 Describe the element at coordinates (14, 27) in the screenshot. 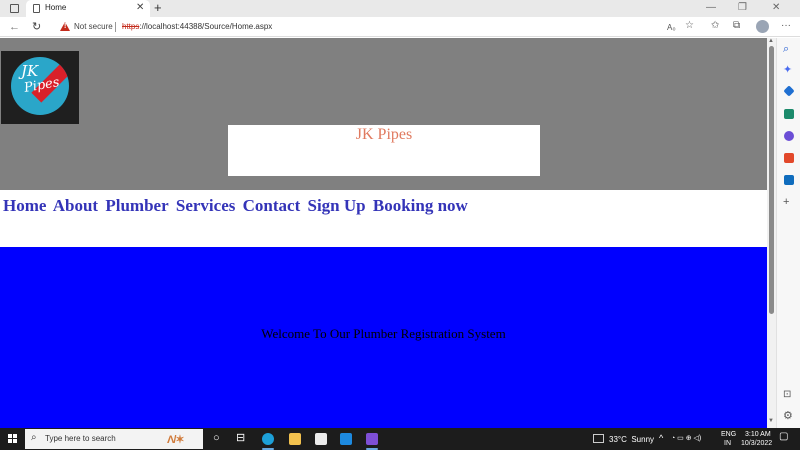

I see `back-button: ←` at that location.